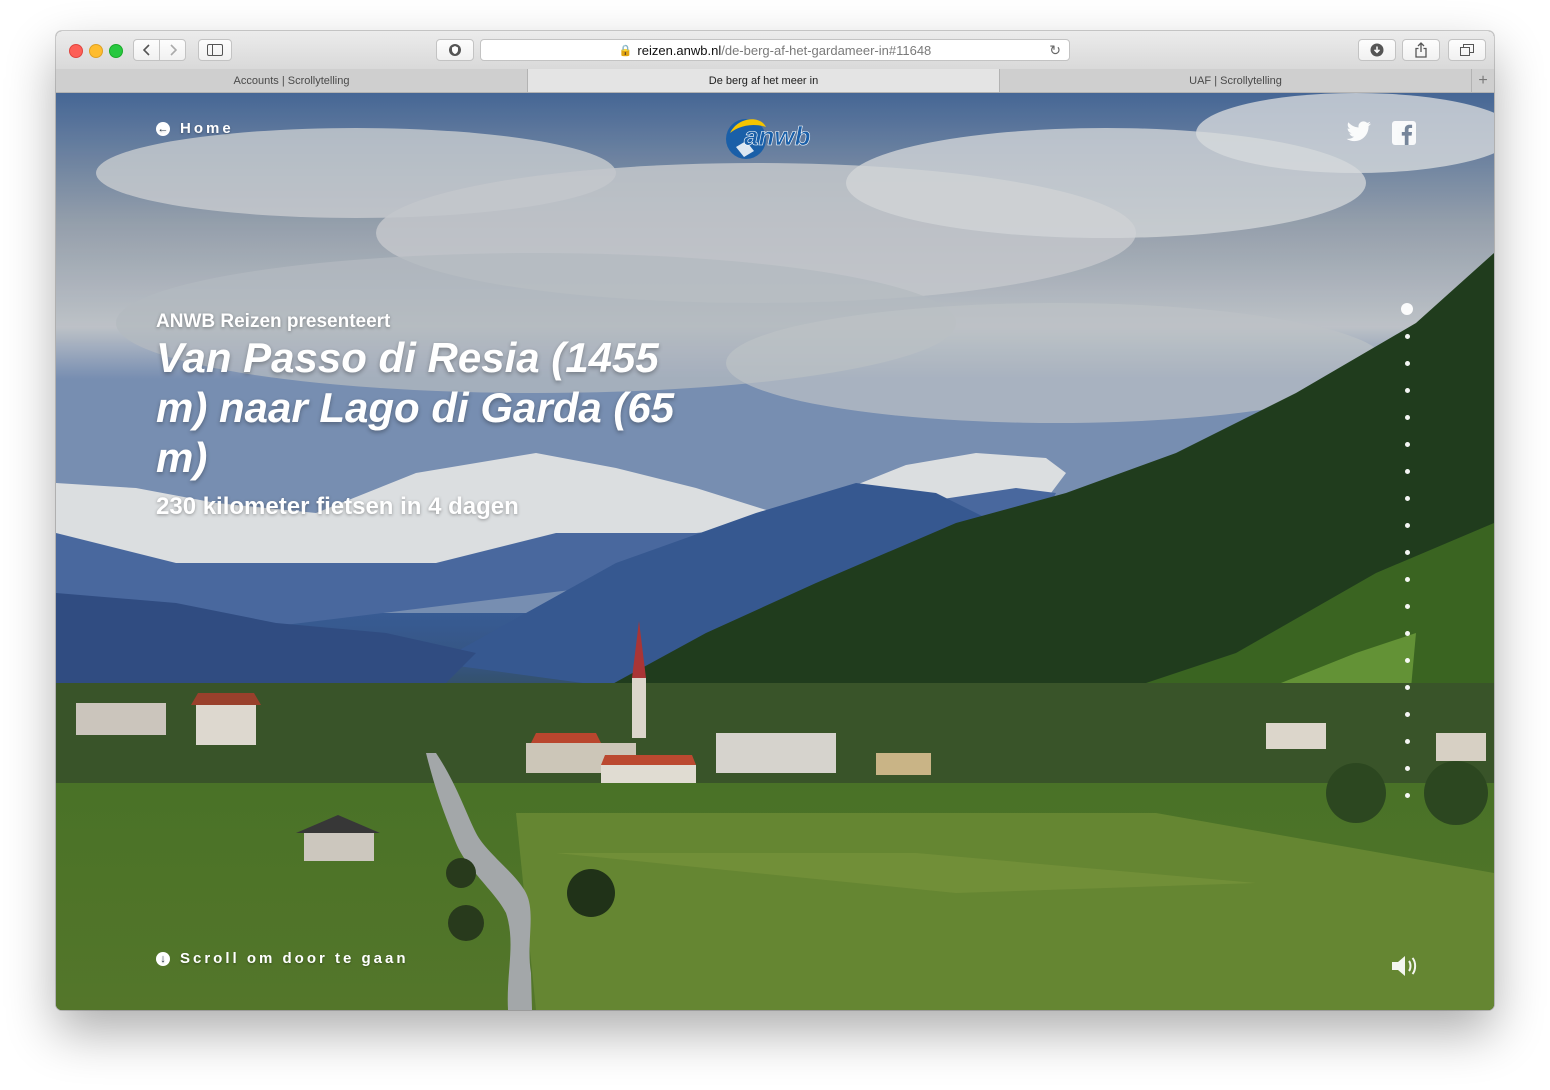 The height and width of the screenshot is (1090, 1550). What do you see at coordinates (679, 50) in the screenshot?
I see `url-host: reizen.anwb.nl` at bounding box center [679, 50].